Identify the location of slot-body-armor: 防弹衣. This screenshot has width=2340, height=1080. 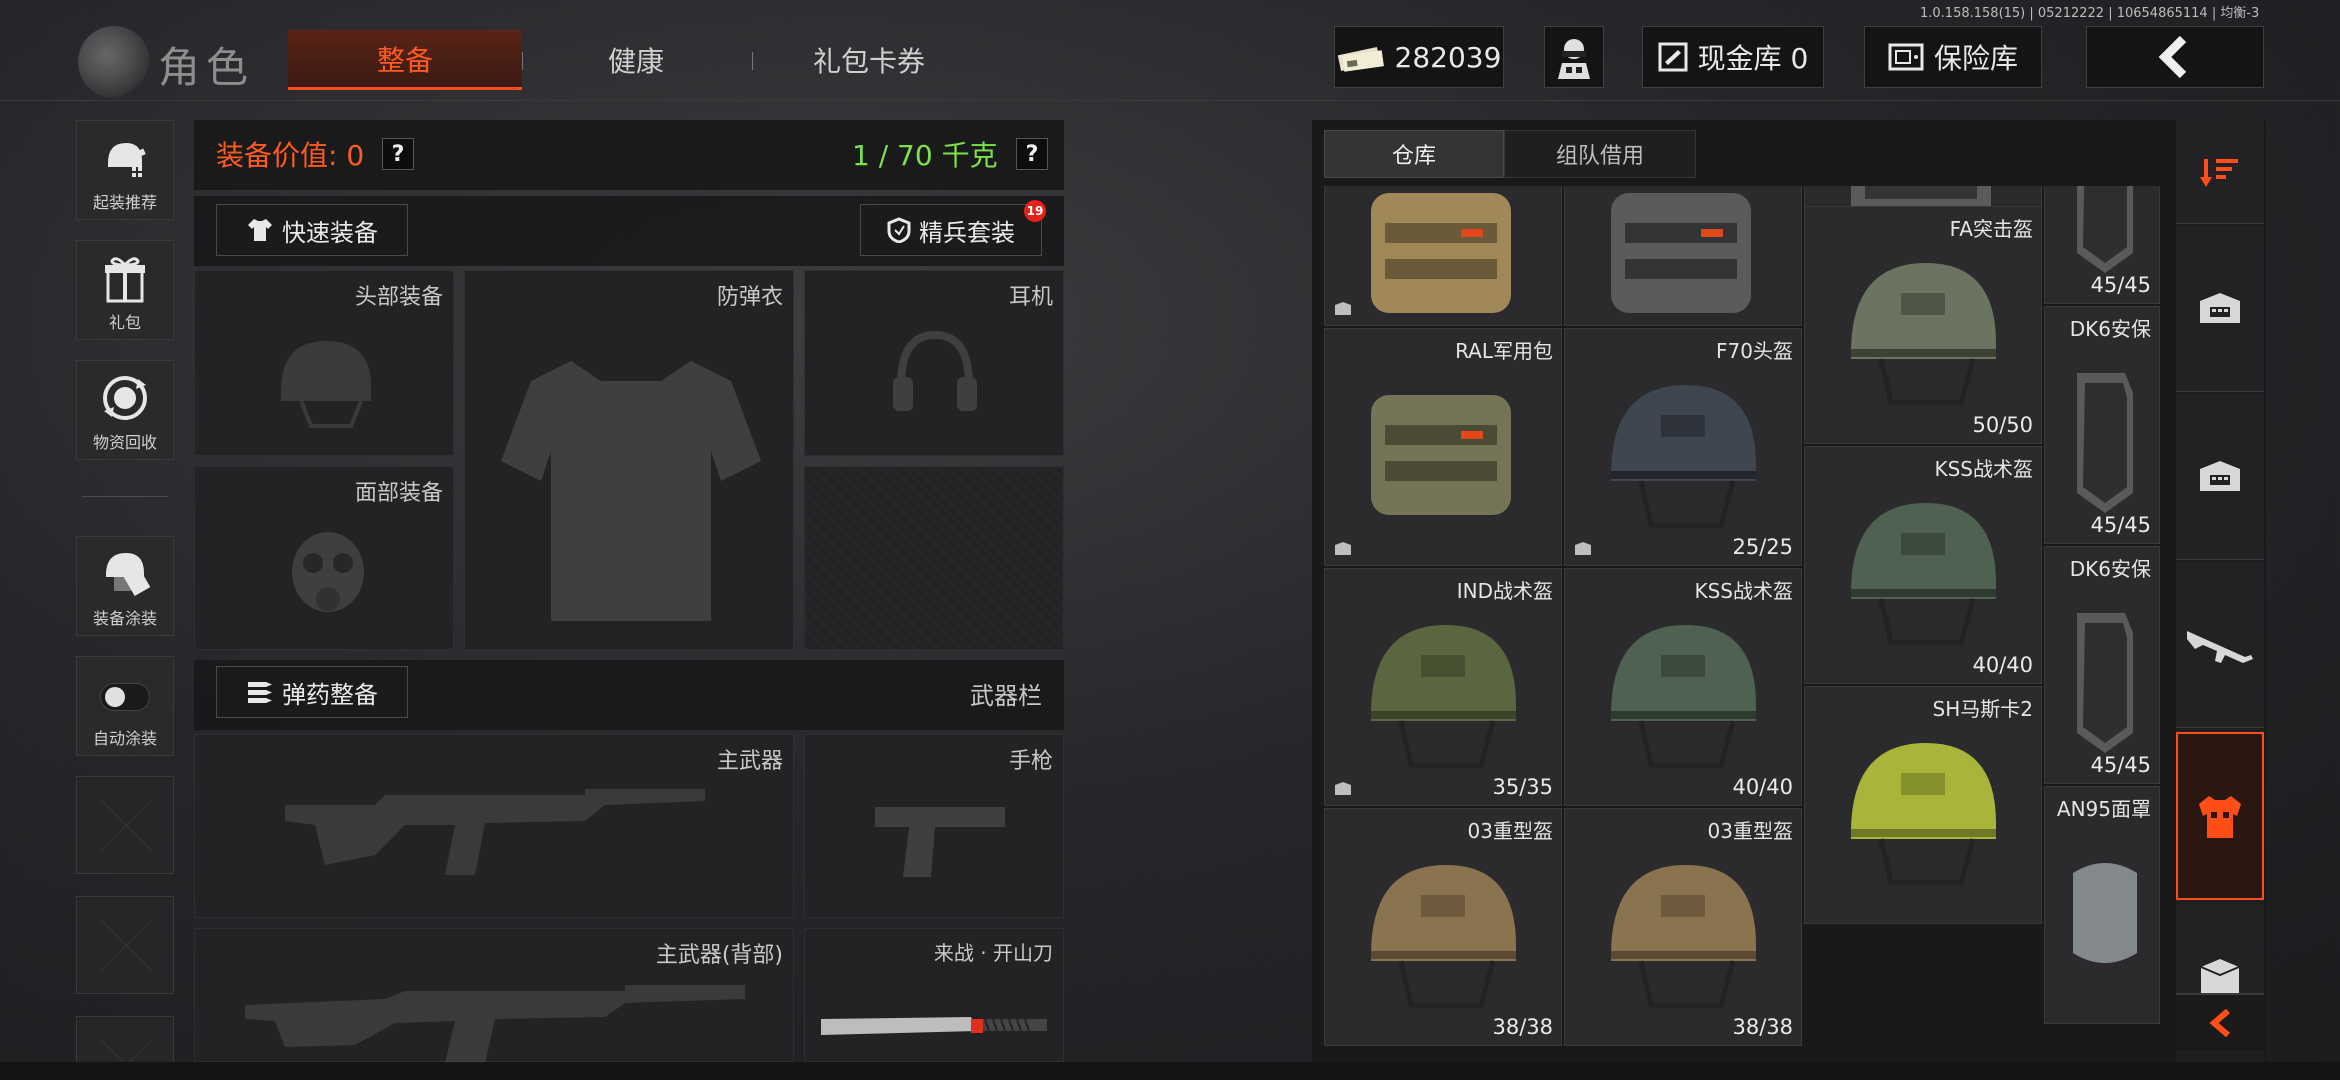
(629, 460).